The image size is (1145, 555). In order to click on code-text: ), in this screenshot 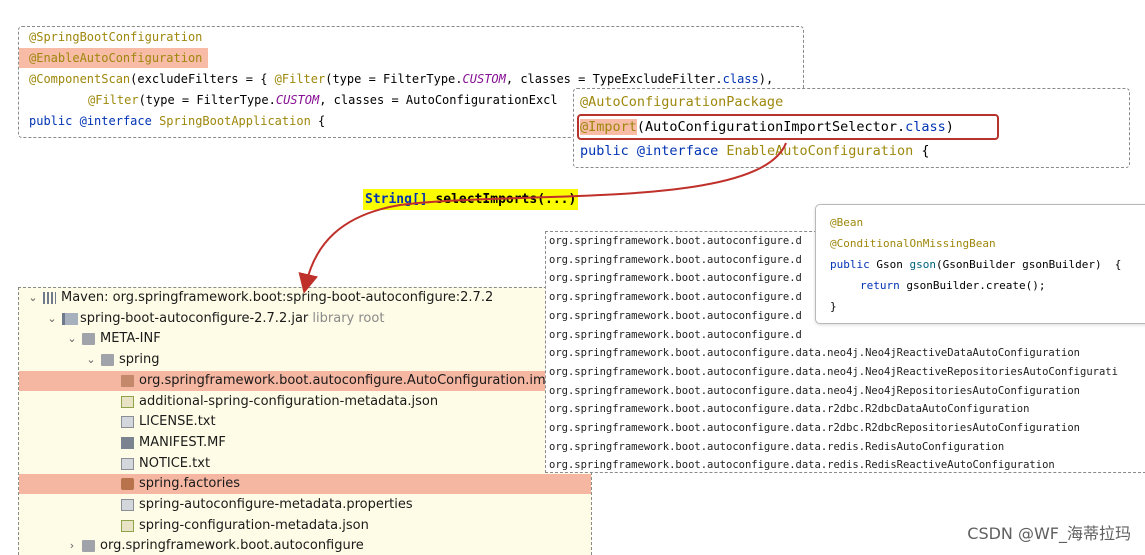, I will do `click(766, 79)`.